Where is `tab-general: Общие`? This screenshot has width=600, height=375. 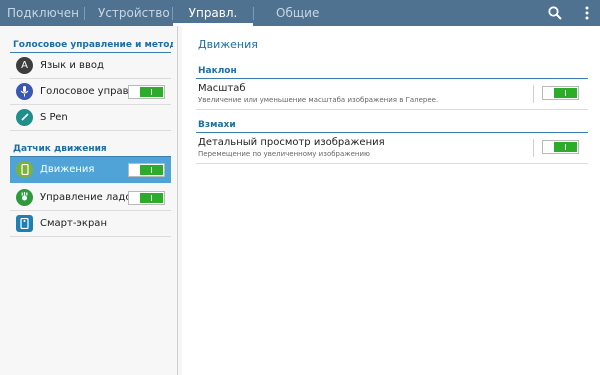
tab-general: Общие is located at coordinates (301, 13).